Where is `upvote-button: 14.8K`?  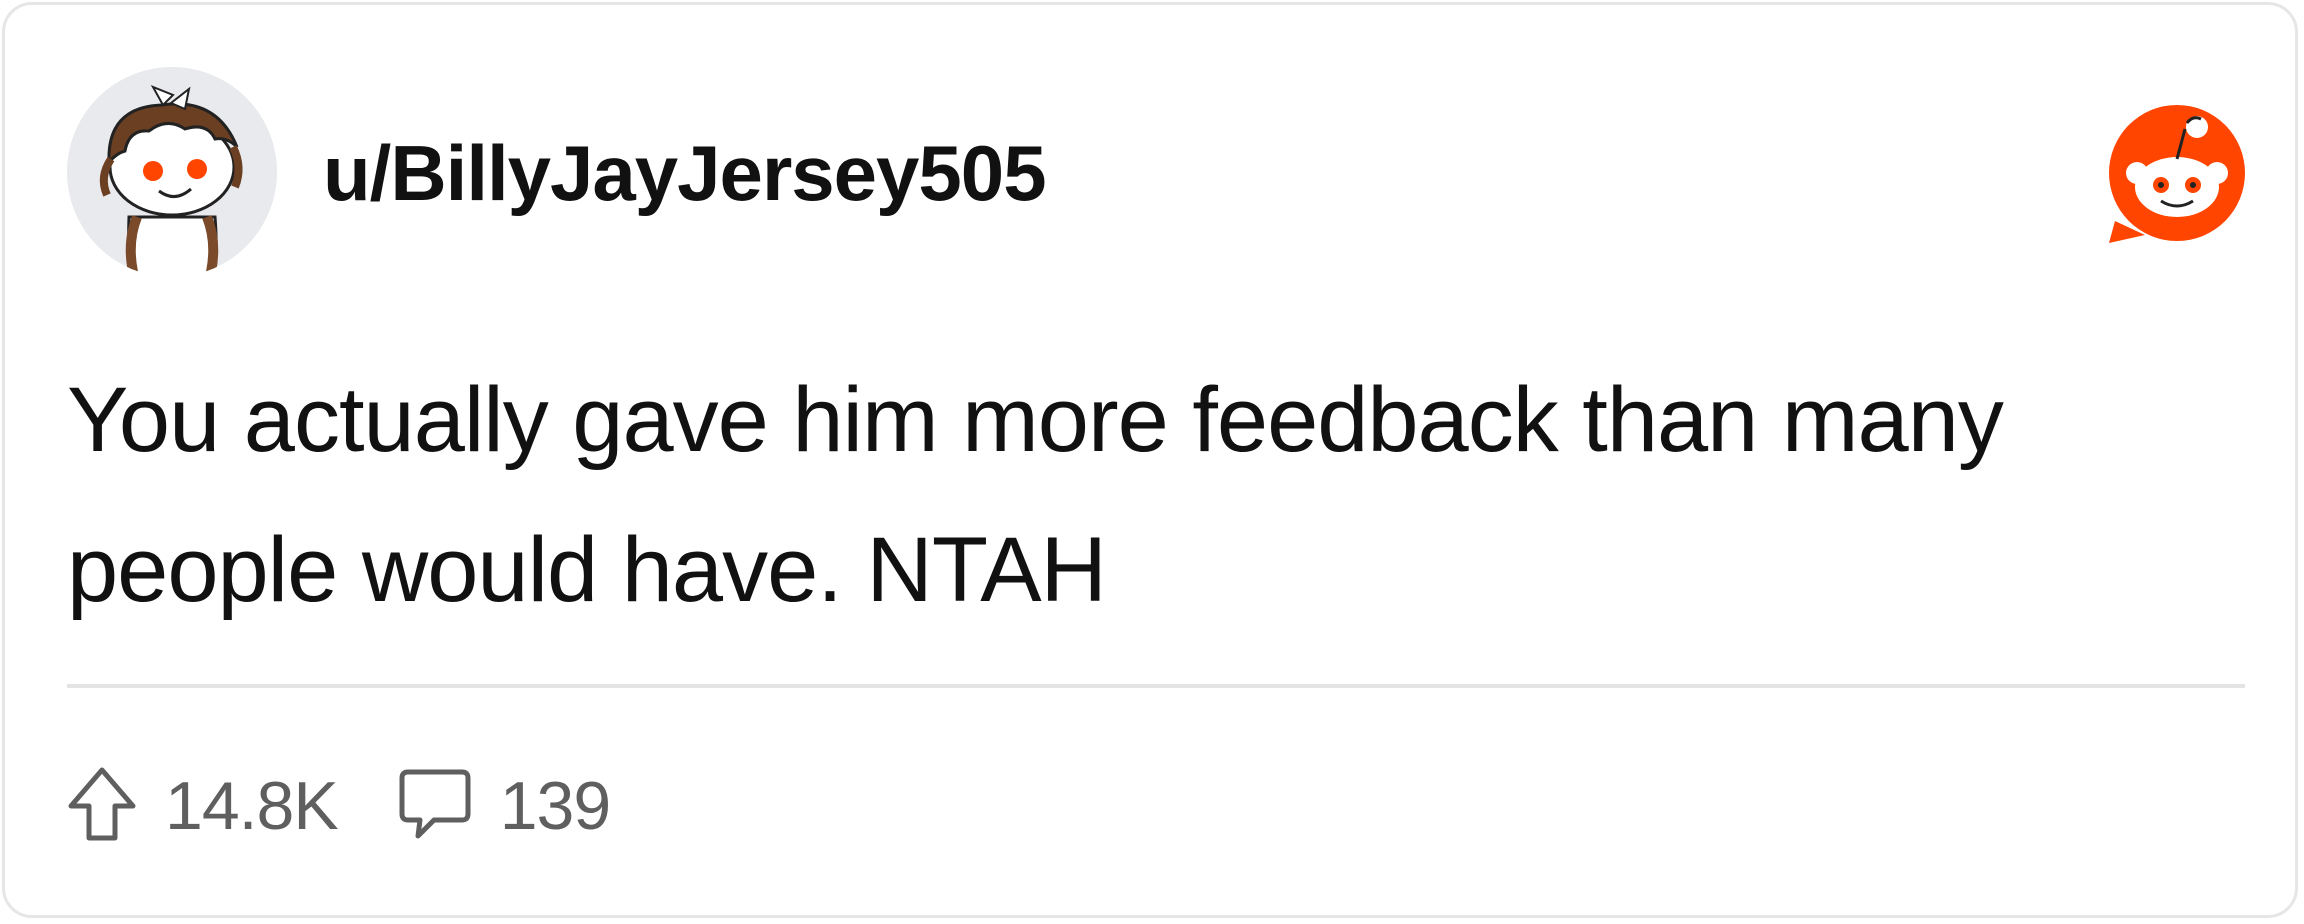 upvote-button: 14.8K is located at coordinates (203, 806).